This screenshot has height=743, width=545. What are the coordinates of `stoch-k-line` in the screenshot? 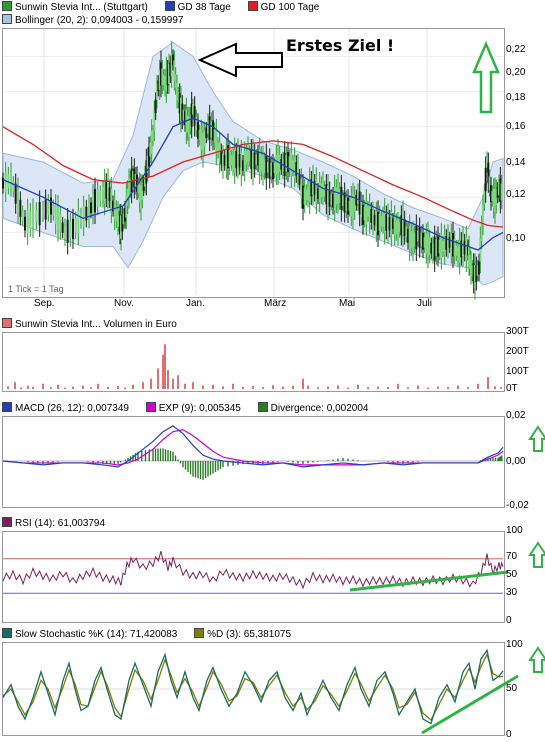 It's located at (253, 686).